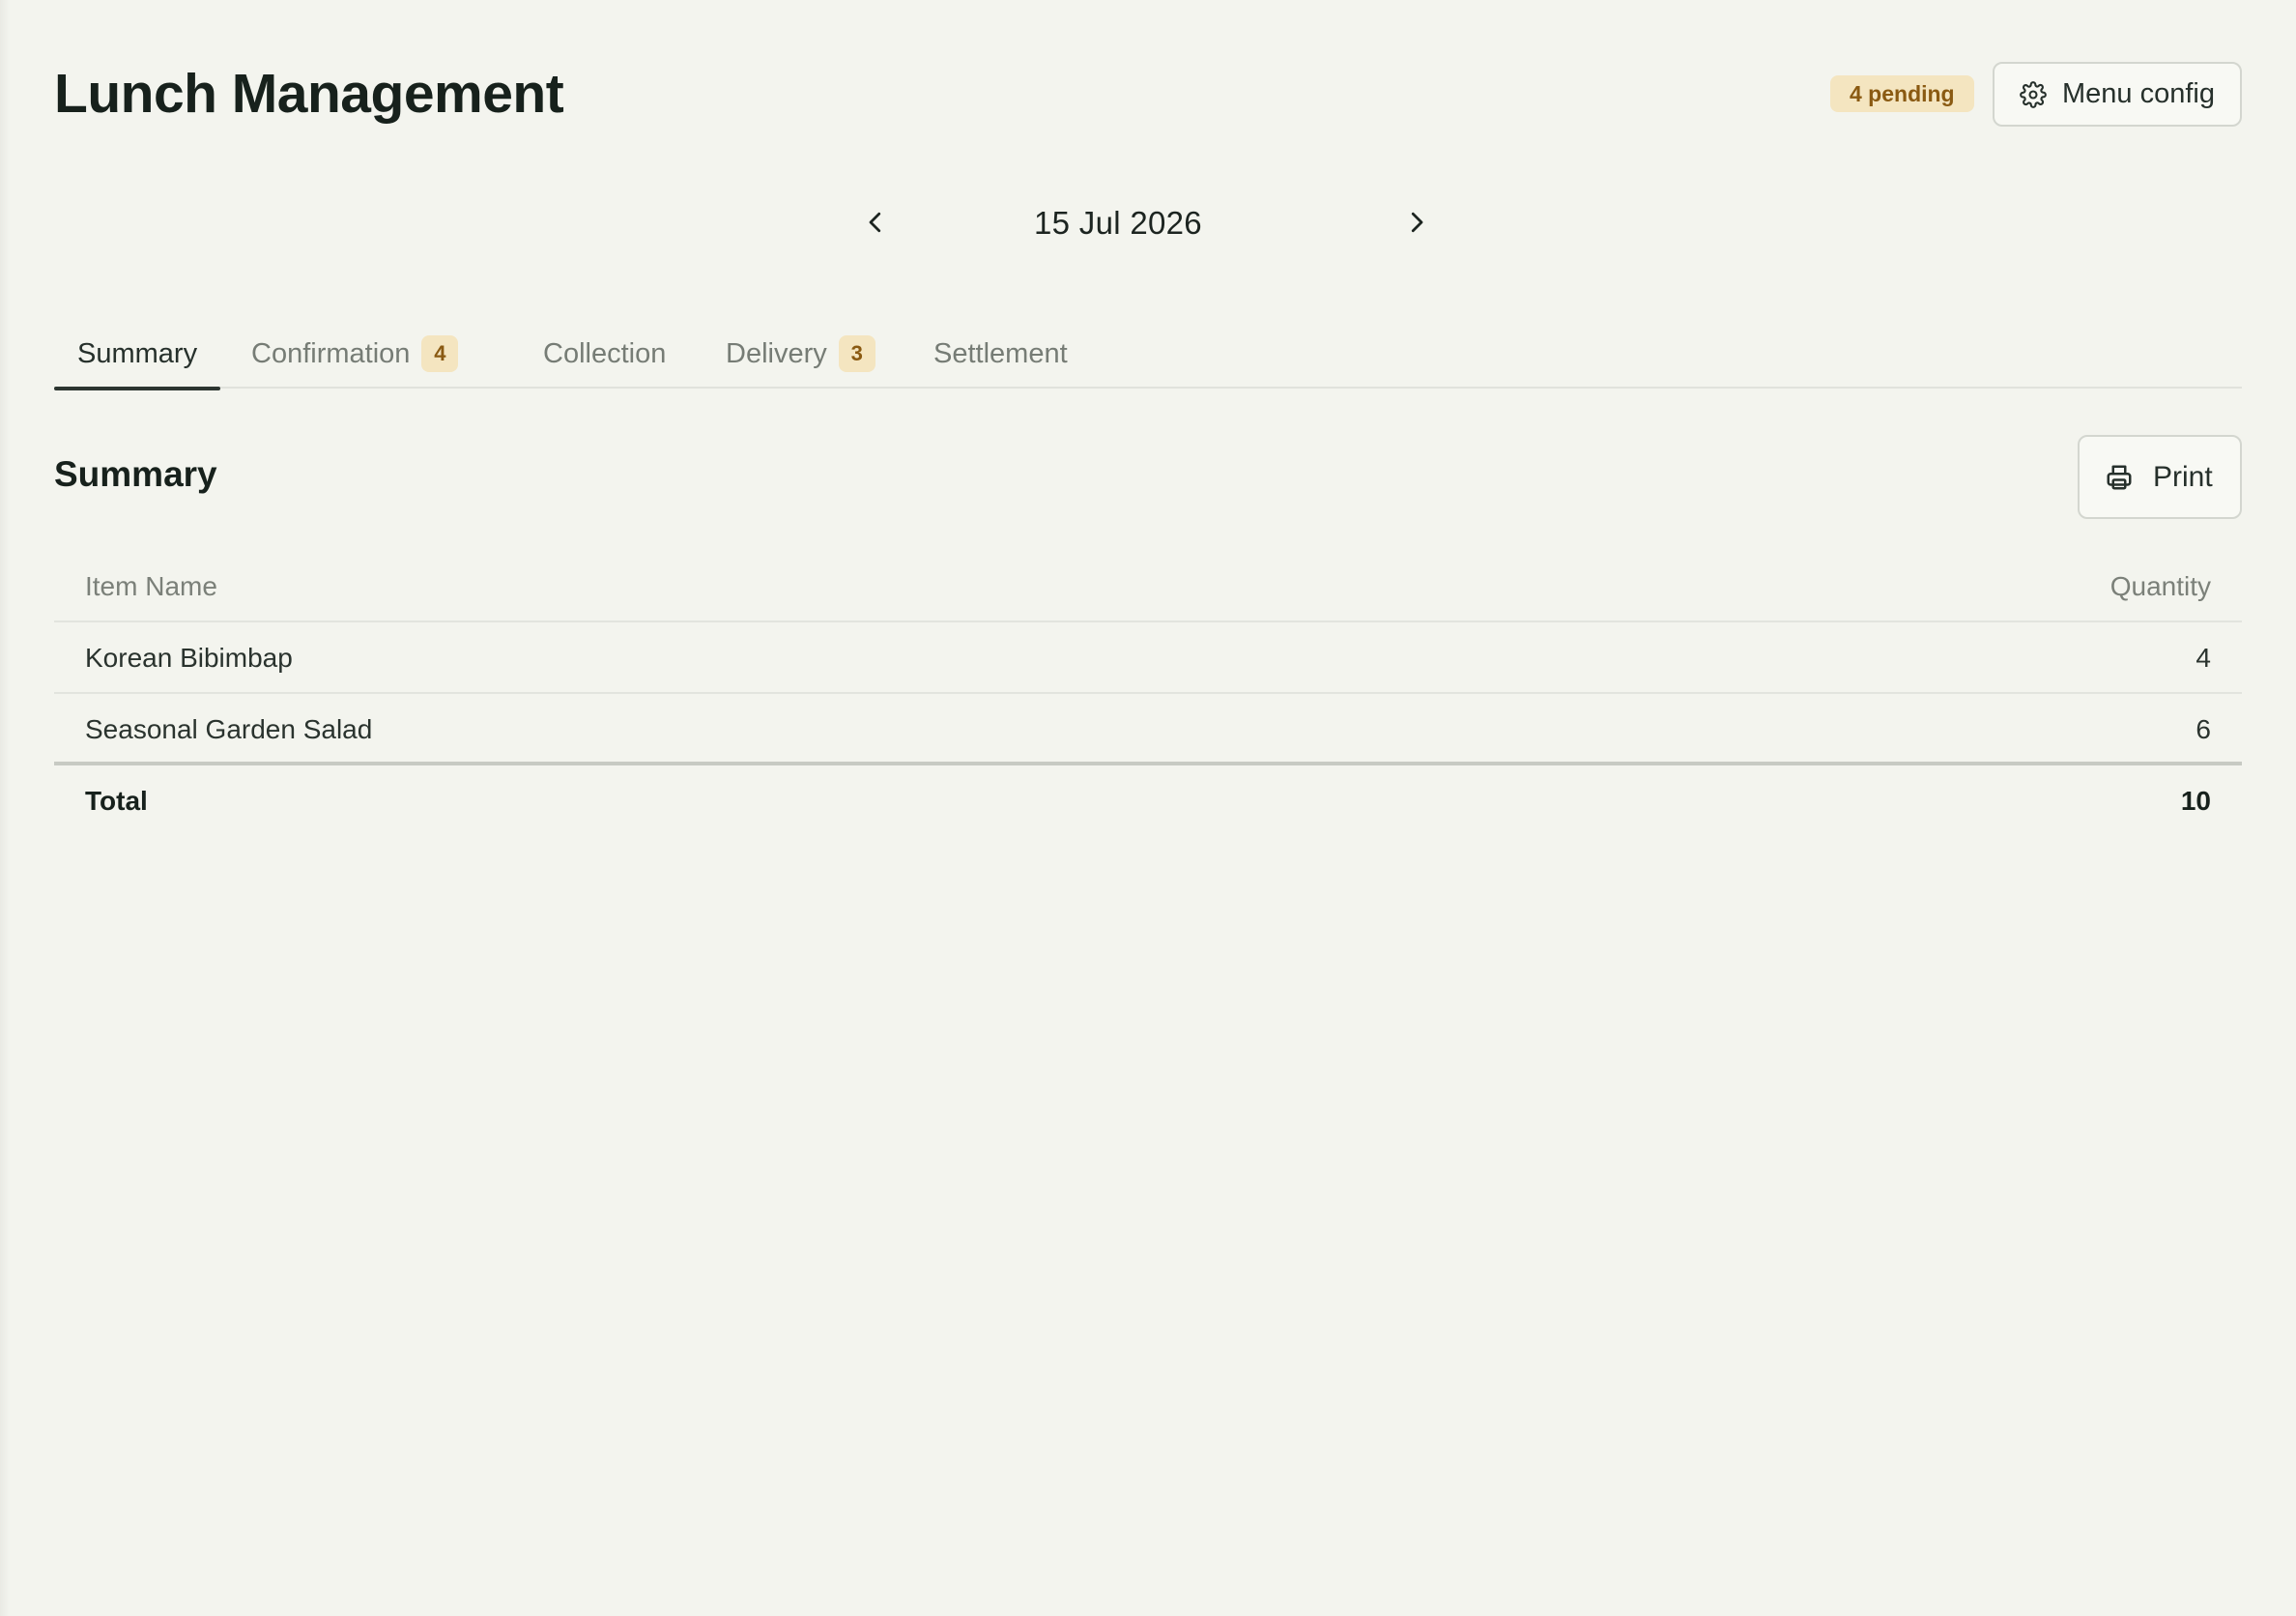  Describe the element at coordinates (229, 729) in the screenshot. I see `item-name-cell: Seasonal Garden Salad` at that location.